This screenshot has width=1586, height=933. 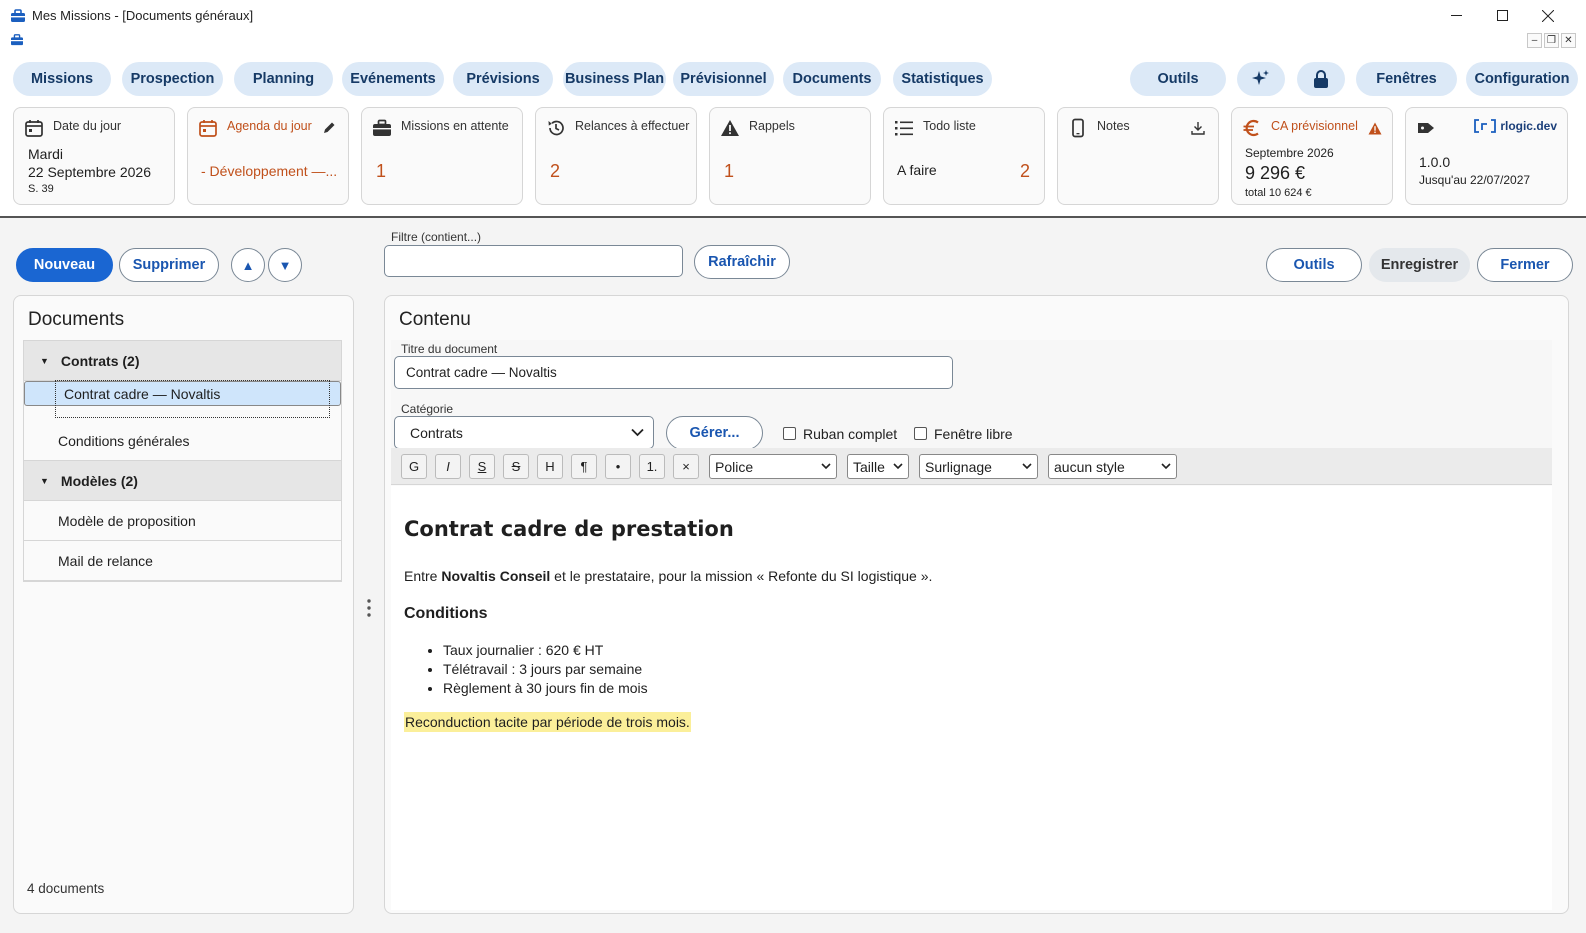 I want to click on strikethrough-icon: S, so click(x=516, y=466).